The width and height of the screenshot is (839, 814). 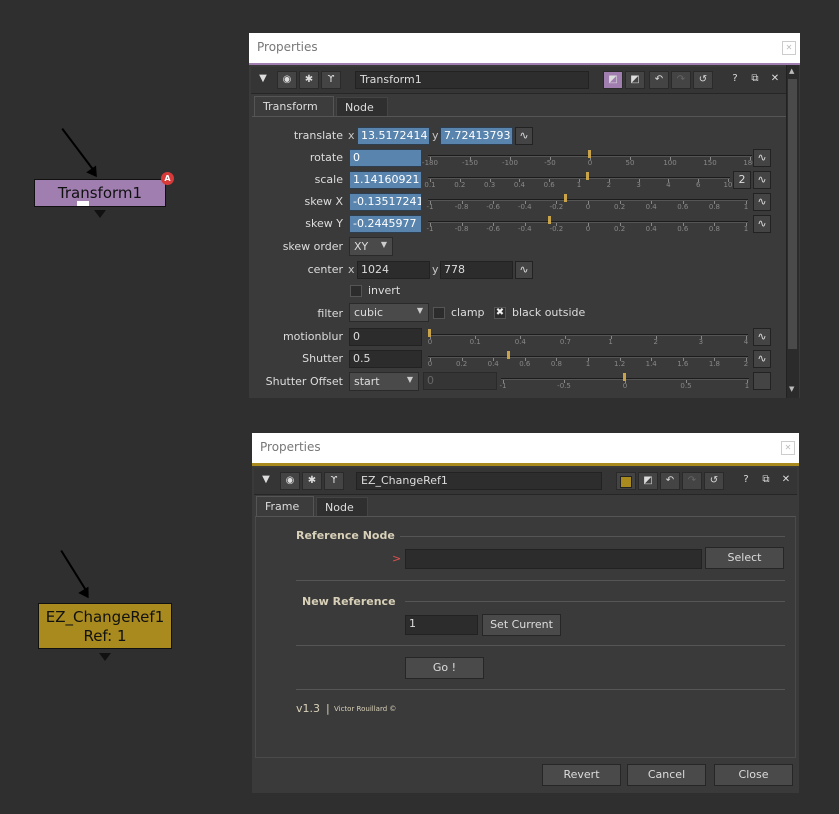 What do you see at coordinates (762, 158) in the screenshot?
I see `rotate-animation-icon: ∿` at bounding box center [762, 158].